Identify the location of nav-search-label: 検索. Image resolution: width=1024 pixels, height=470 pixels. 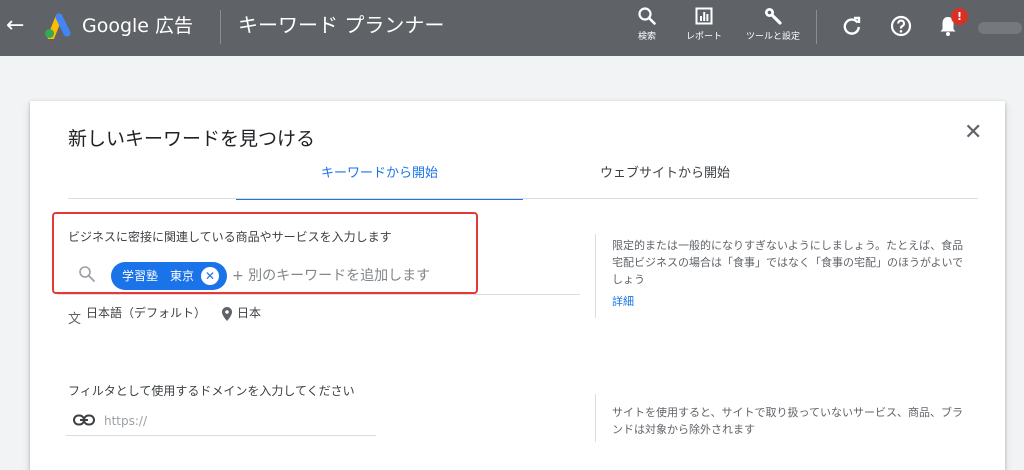
(646, 37).